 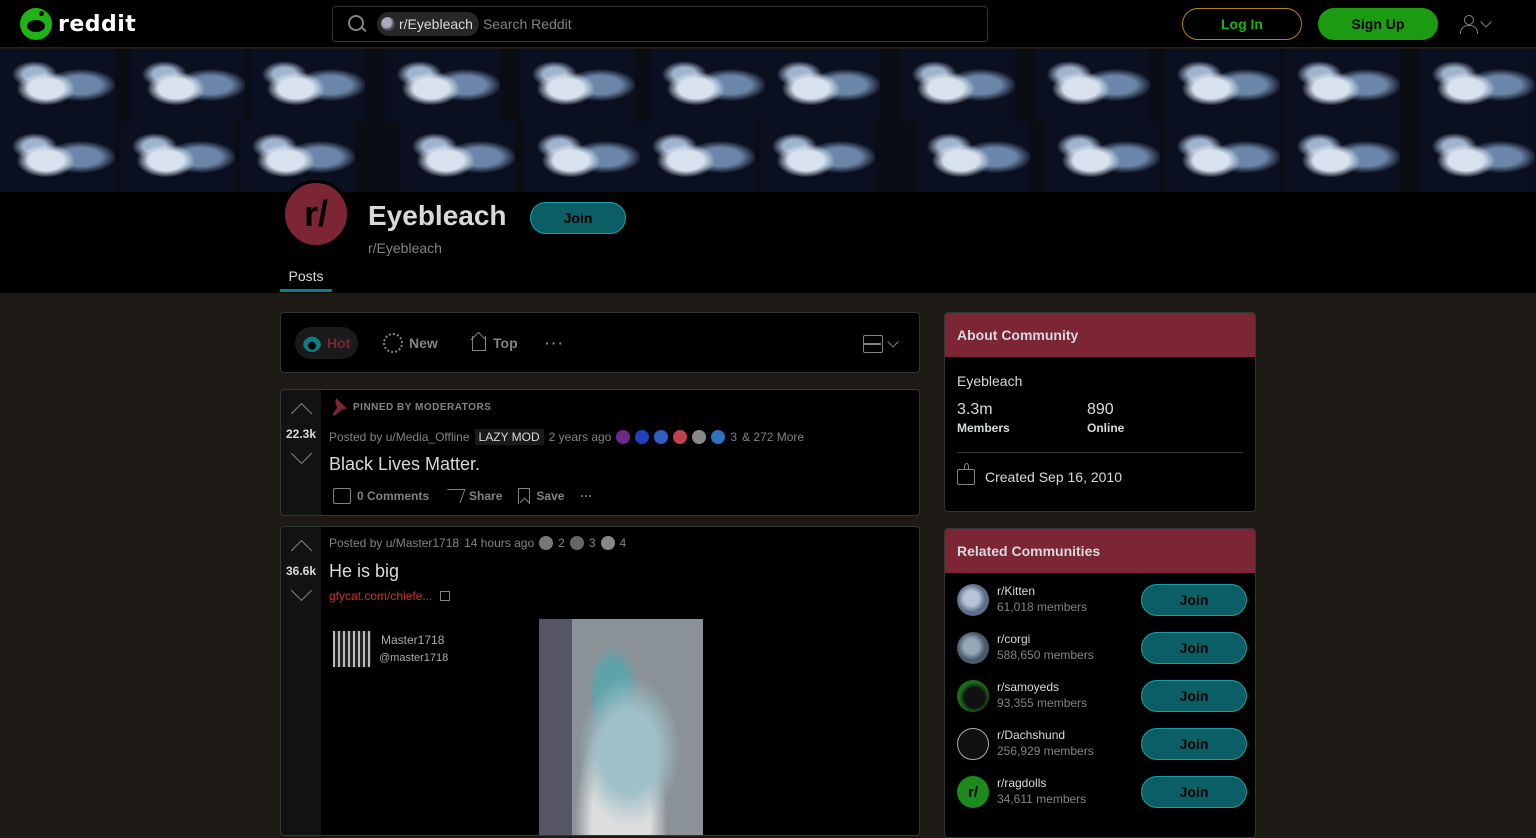 I want to click on related-community-name: r/corgi, so click(x=1013, y=639).